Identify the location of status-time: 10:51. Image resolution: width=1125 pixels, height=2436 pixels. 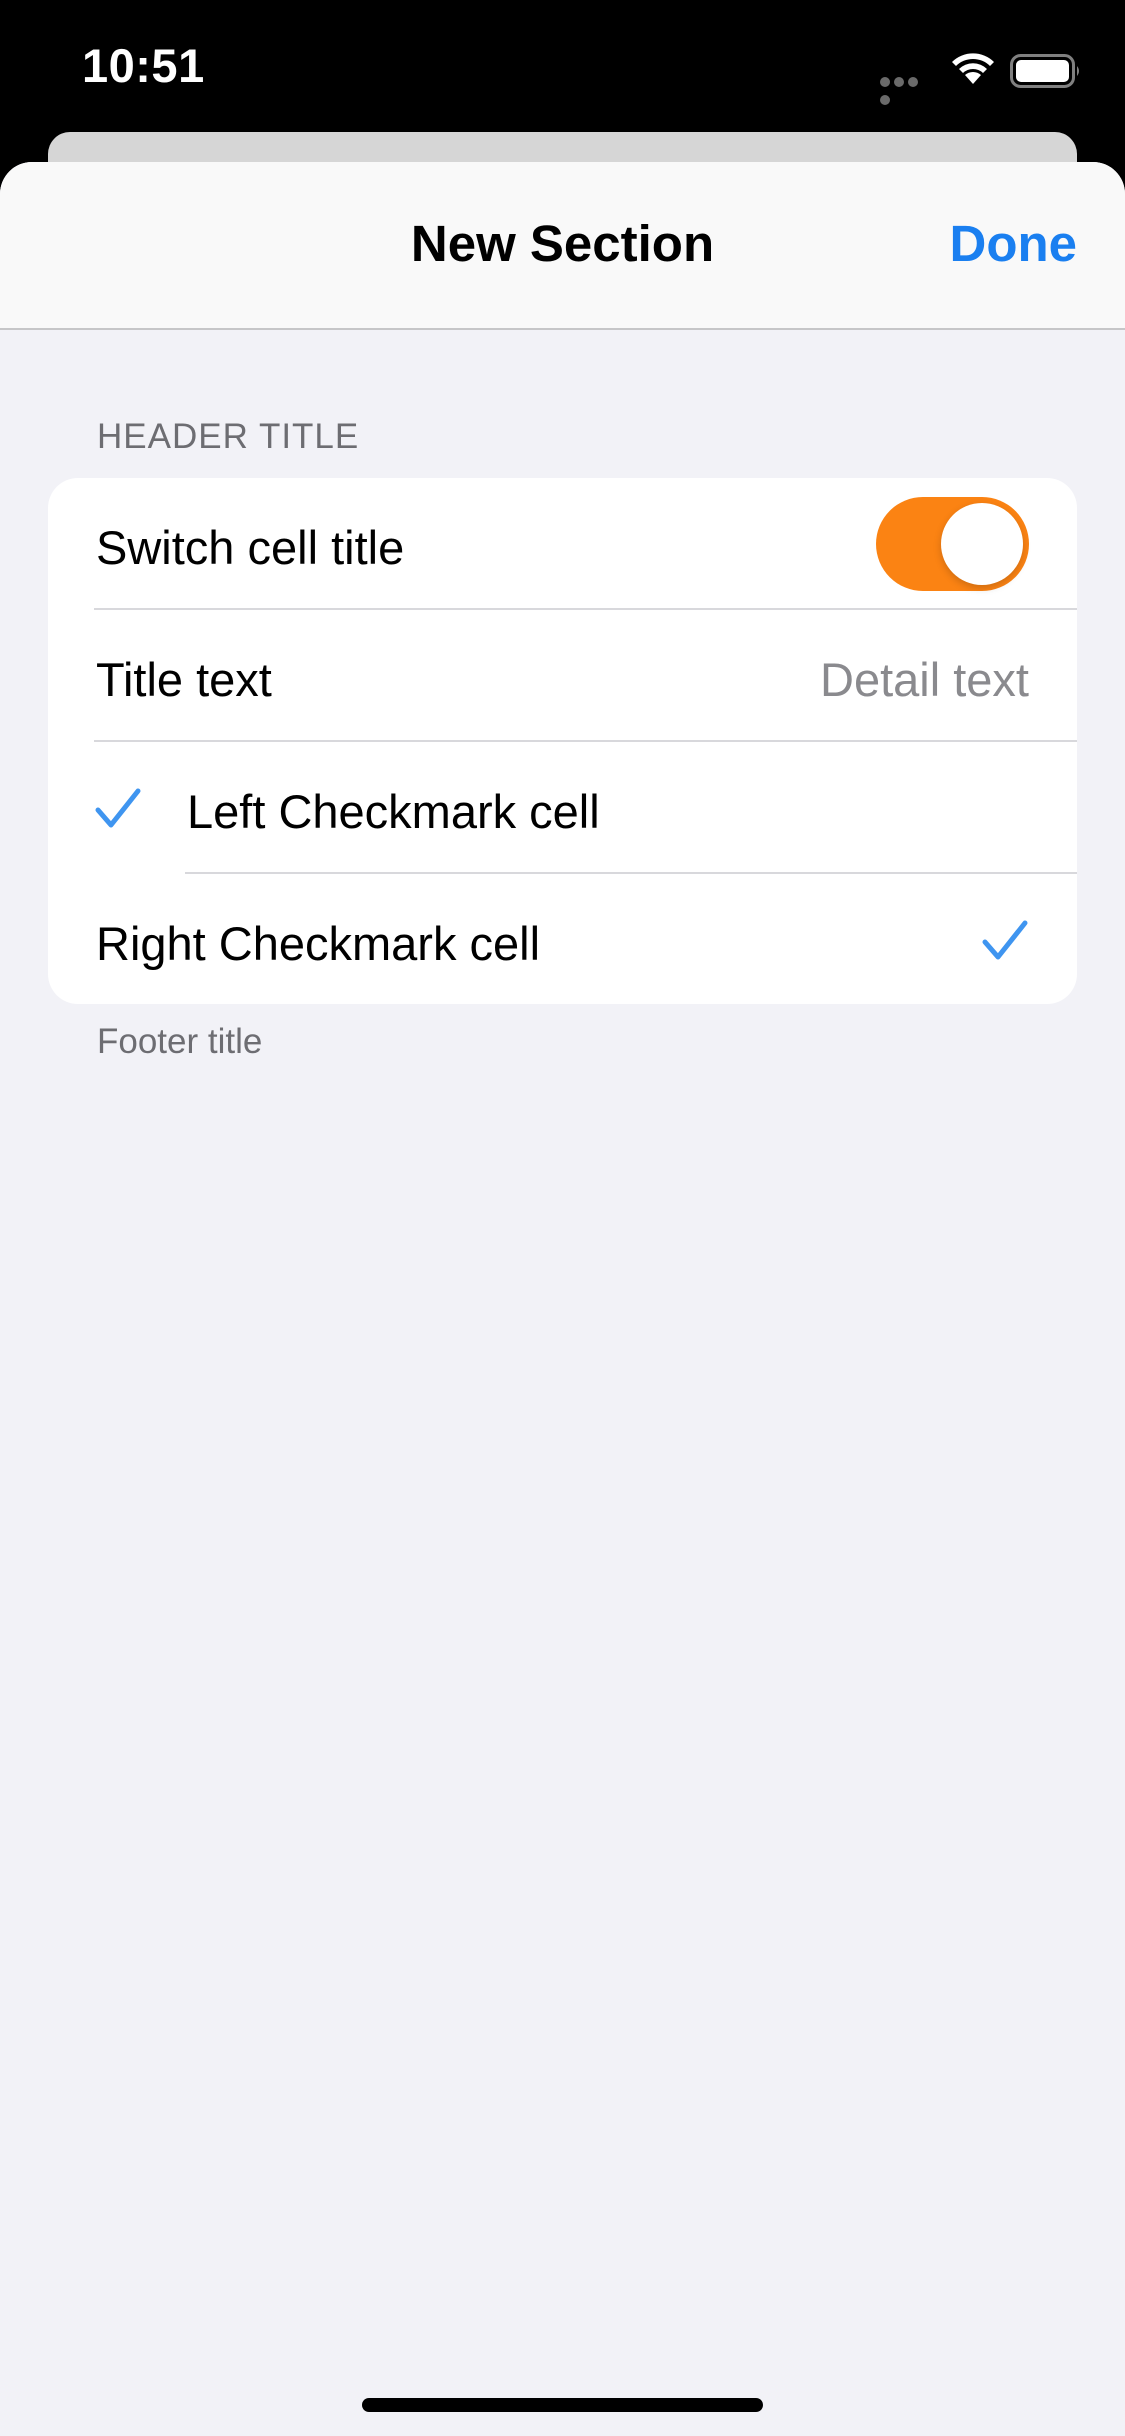
(143, 65).